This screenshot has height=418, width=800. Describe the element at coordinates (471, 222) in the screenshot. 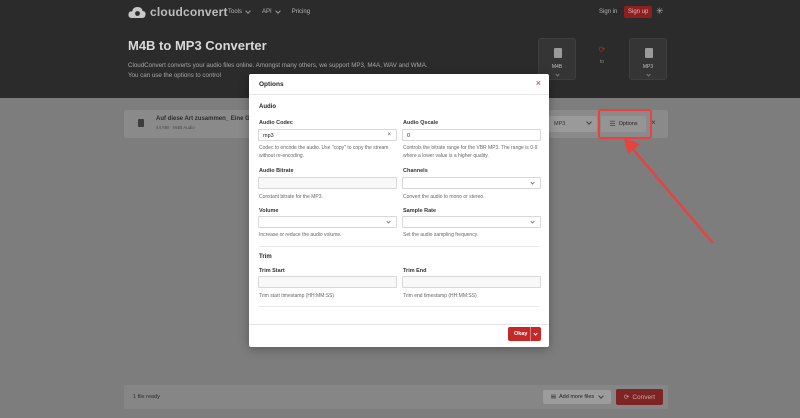

I see `sample-rate-select` at that location.